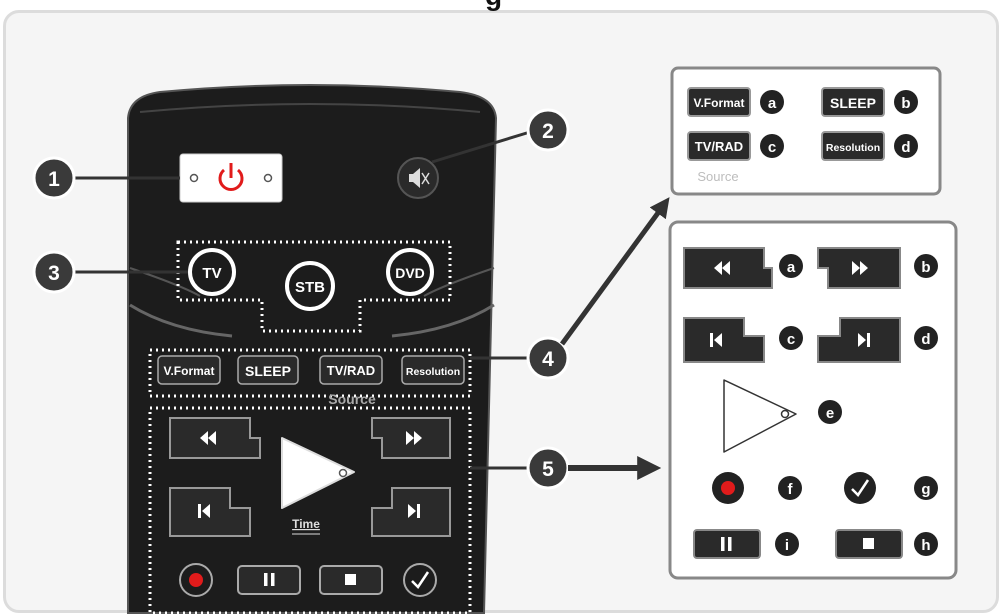 Image resolution: width=1002 pixels, height=615 pixels. Describe the element at coordinates (860, 488) in the screenshot. I see `panel-confirm-key` at that location.